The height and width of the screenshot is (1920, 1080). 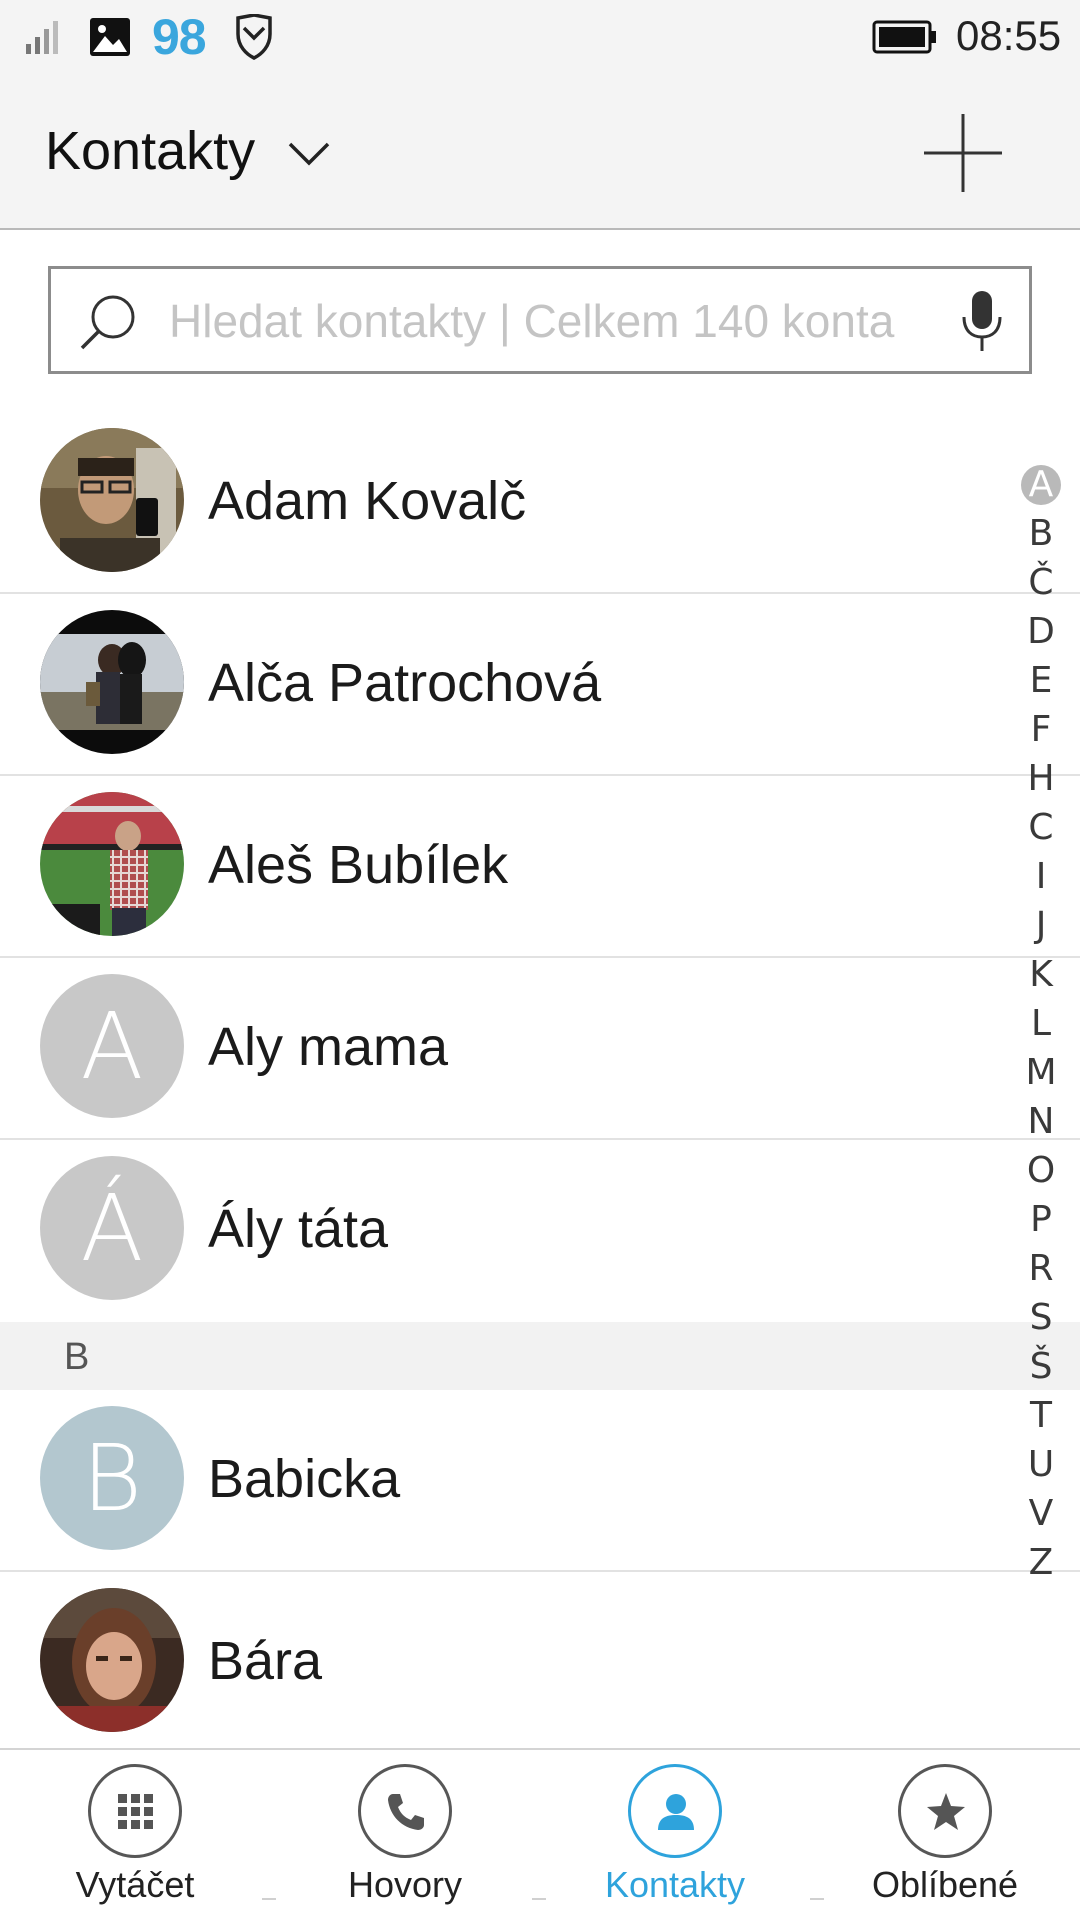 I want to click on contact-row: Bára, so click(x=540, y=1663).